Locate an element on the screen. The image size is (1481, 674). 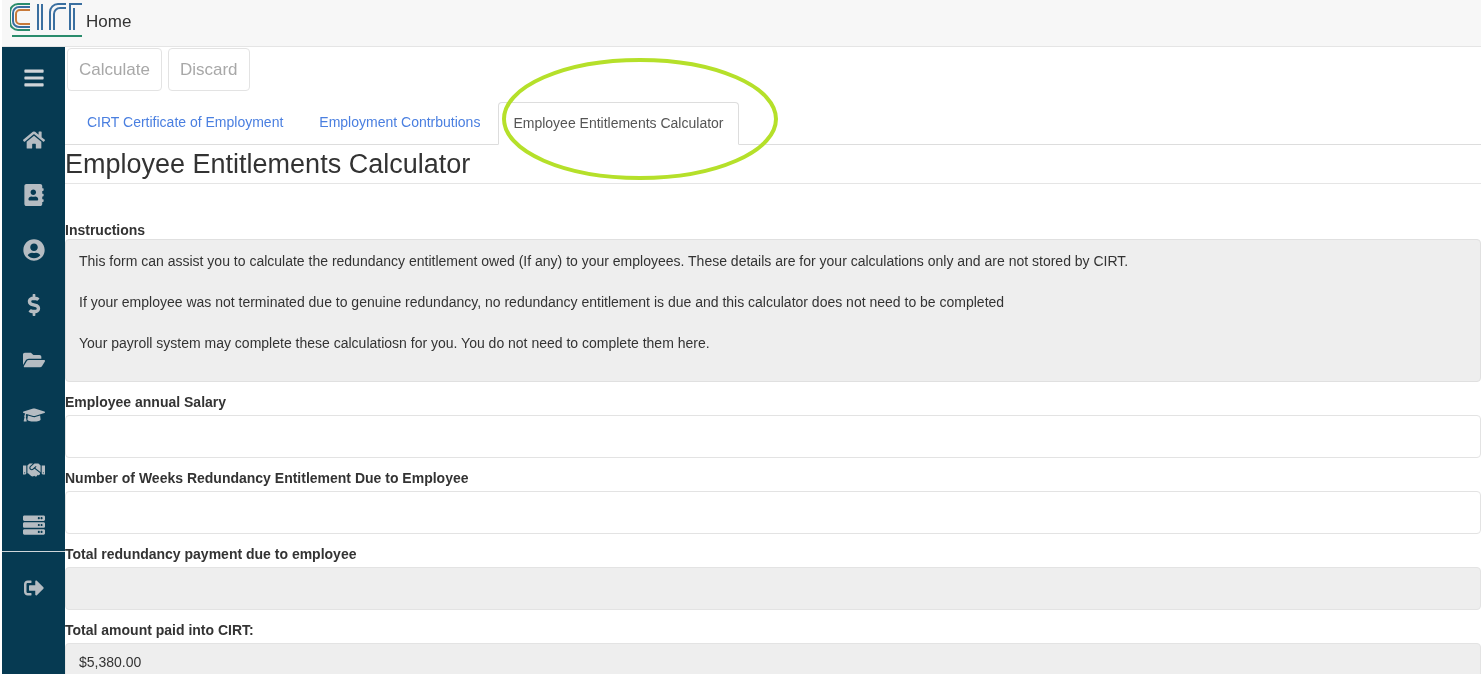
field-label: Total amount paid into CIRT: is located at coordinates (160, 630).